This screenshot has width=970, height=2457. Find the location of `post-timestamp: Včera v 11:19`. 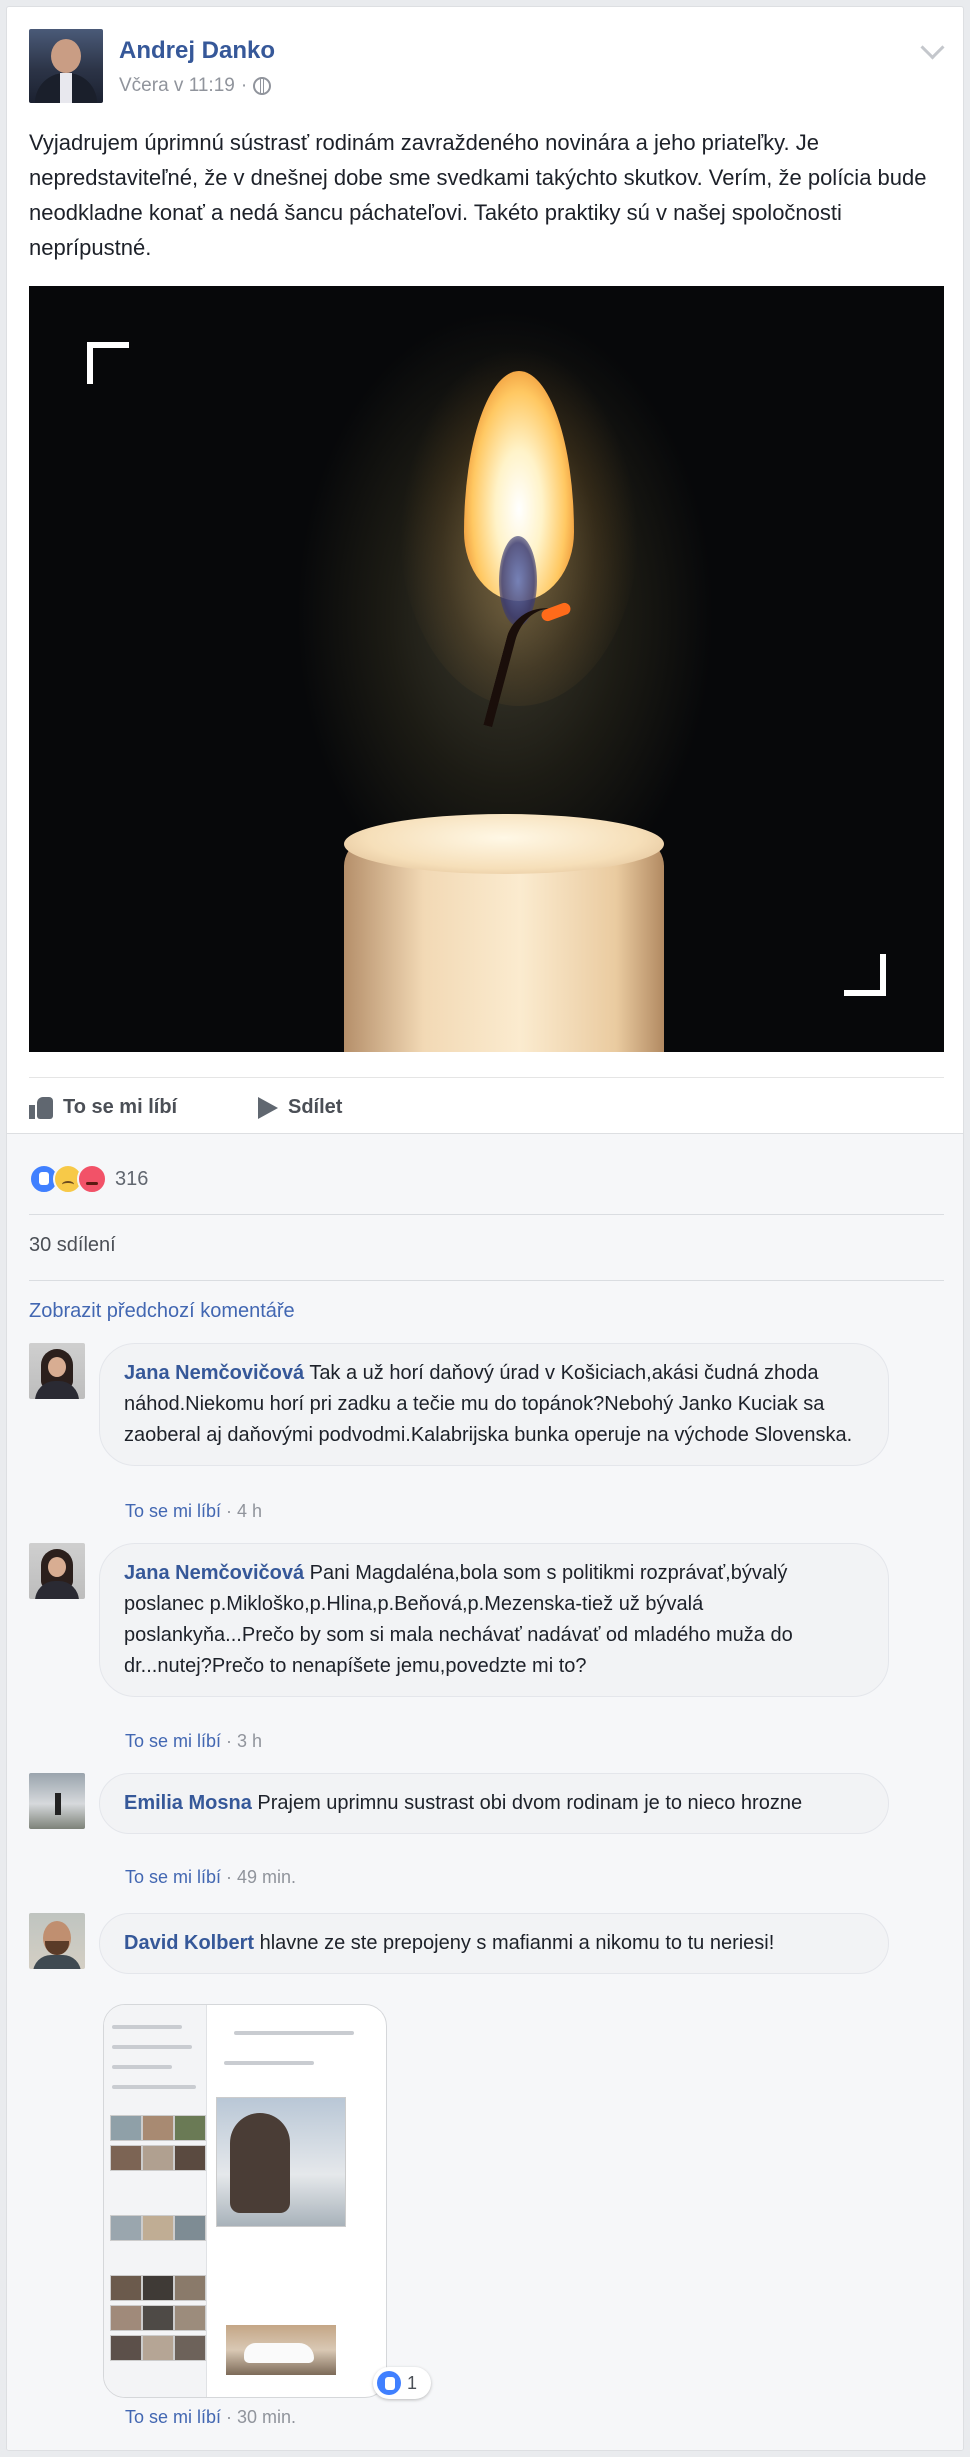

post-timestamp: Včera v 11:19 is located at coordinates (177, 86).